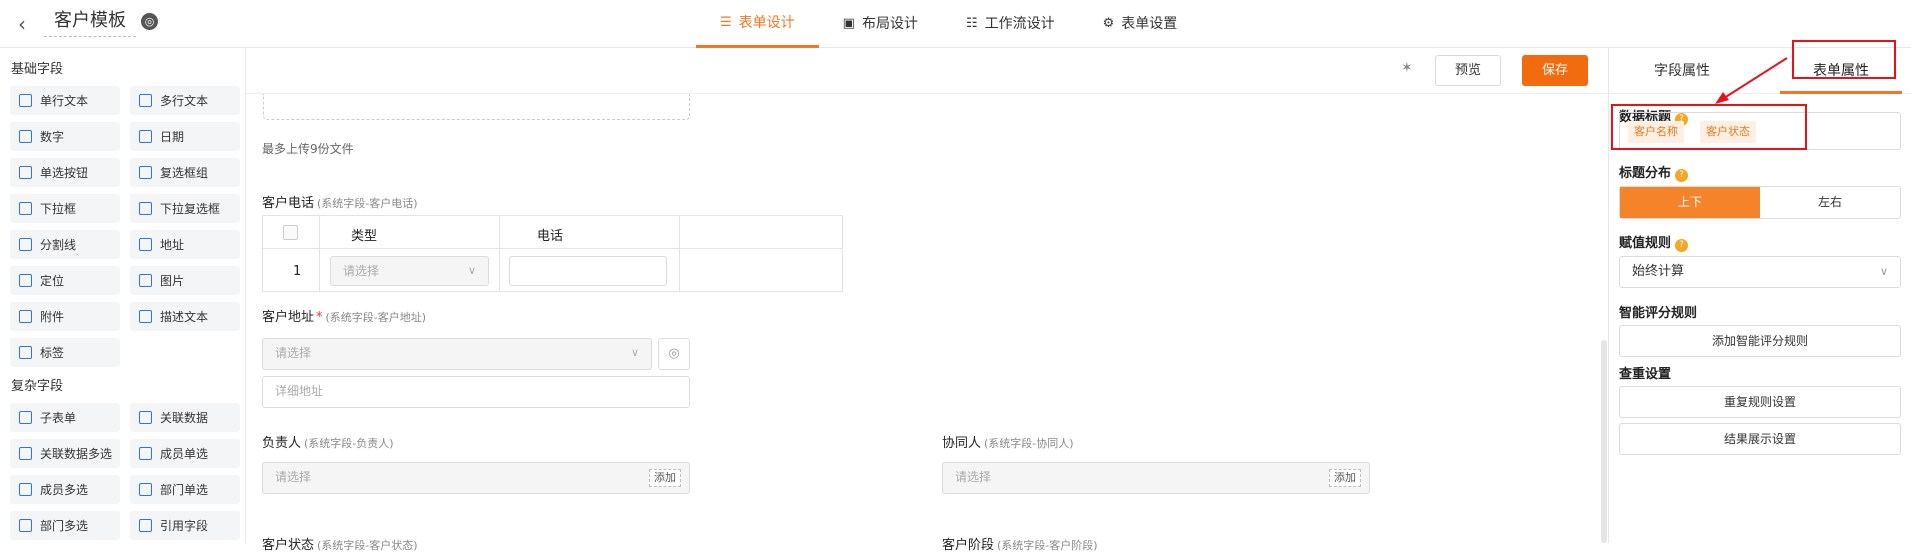  What do you see at coordinates (848, 23) in the screenshot?
I see `layout-icon: ▣` at bounding box center [848, 23].